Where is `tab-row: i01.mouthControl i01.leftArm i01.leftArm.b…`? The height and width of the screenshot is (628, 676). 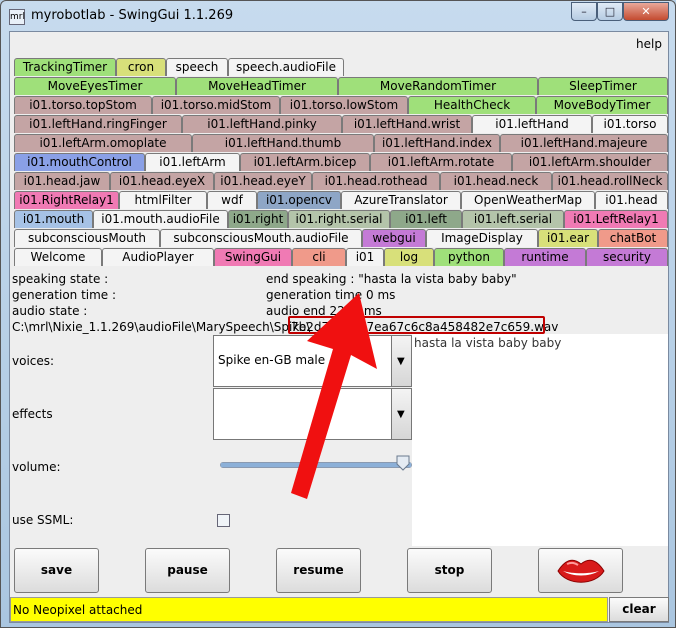 tab-row: i01.mouthControl i01.leftArm i01.leftArm.b… is located at coordinates (341, 162).